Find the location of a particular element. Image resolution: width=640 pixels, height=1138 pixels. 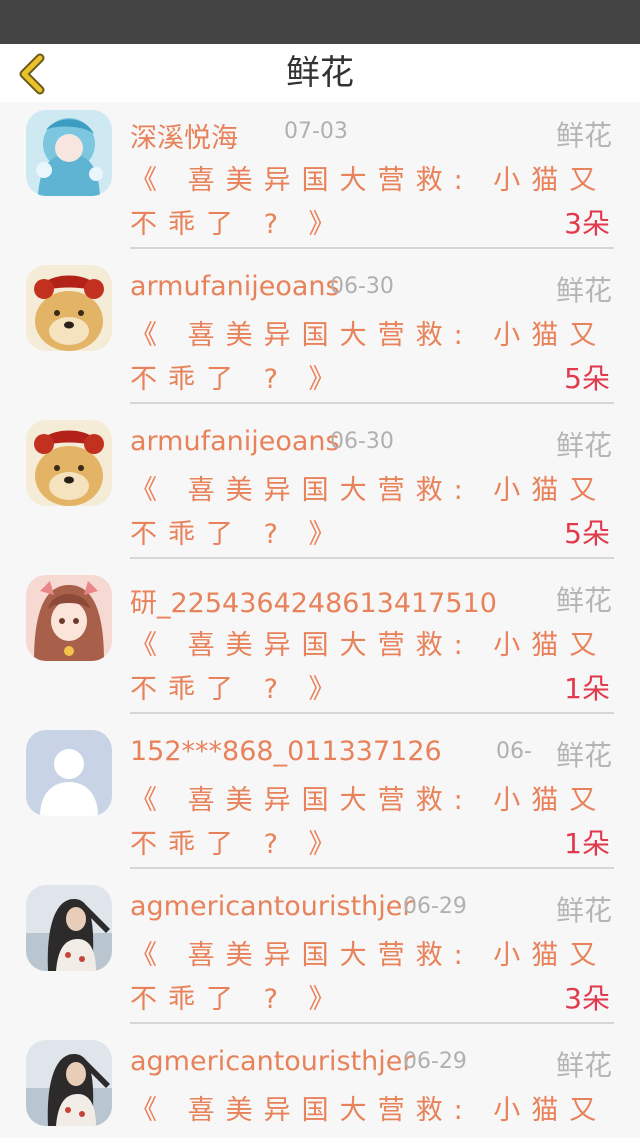

anime-blue-hair-avatar-icon is located at coordinates (69, 153).